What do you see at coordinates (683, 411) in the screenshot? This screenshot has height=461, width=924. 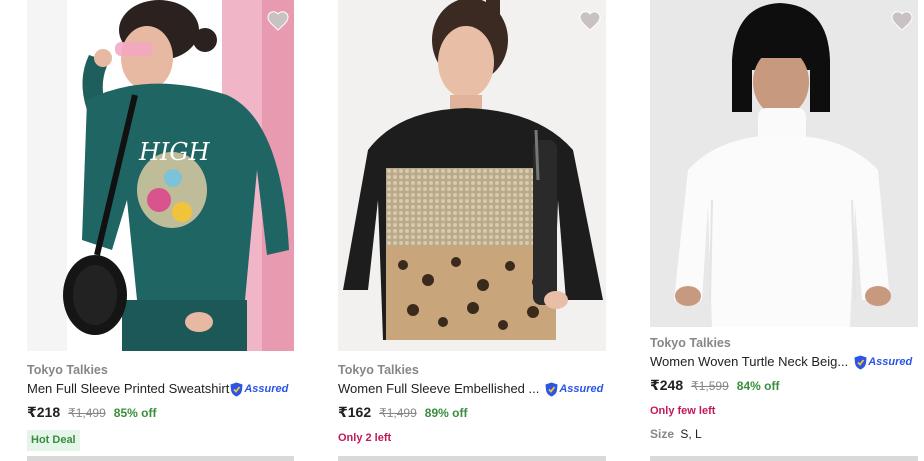 I see `stock-status: Only few left` at bounding box center [683, 411].